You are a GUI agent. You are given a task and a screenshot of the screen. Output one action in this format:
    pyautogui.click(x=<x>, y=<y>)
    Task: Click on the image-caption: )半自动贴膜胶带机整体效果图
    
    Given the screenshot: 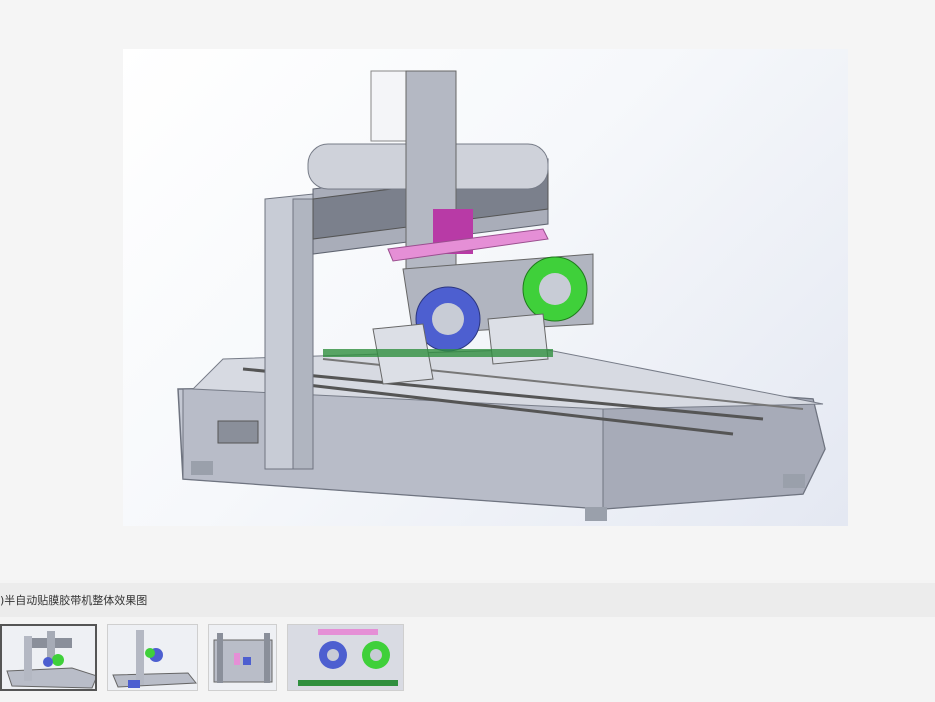 What is the action you would take?
    pyautogui.click(x=74, y=600)
    